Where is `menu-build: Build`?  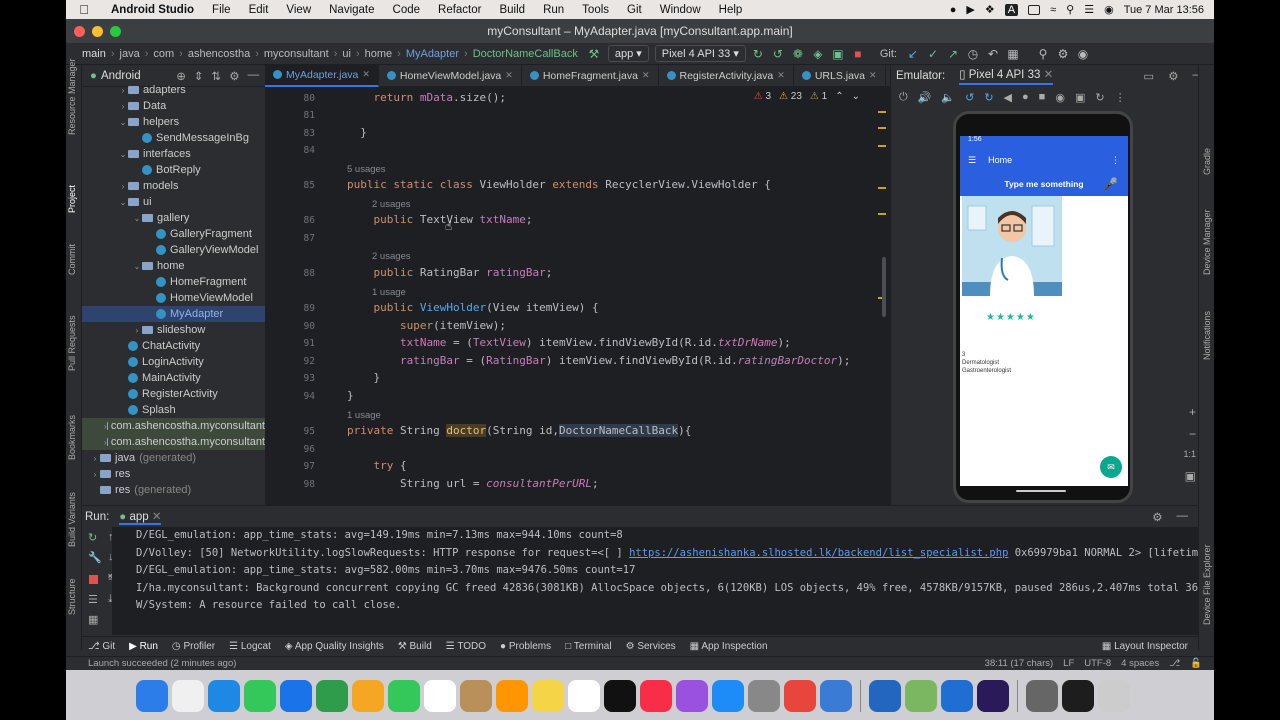
menu-build: Build is located at coordinates (512, 10).